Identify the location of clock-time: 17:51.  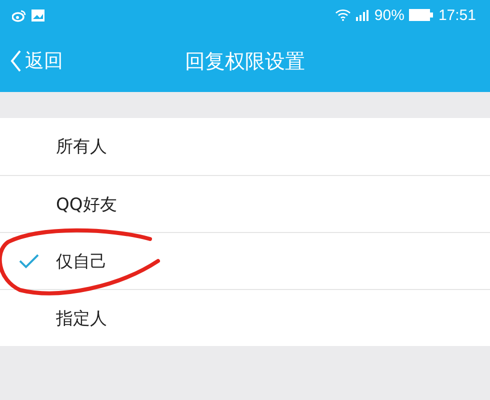
(457, 15).